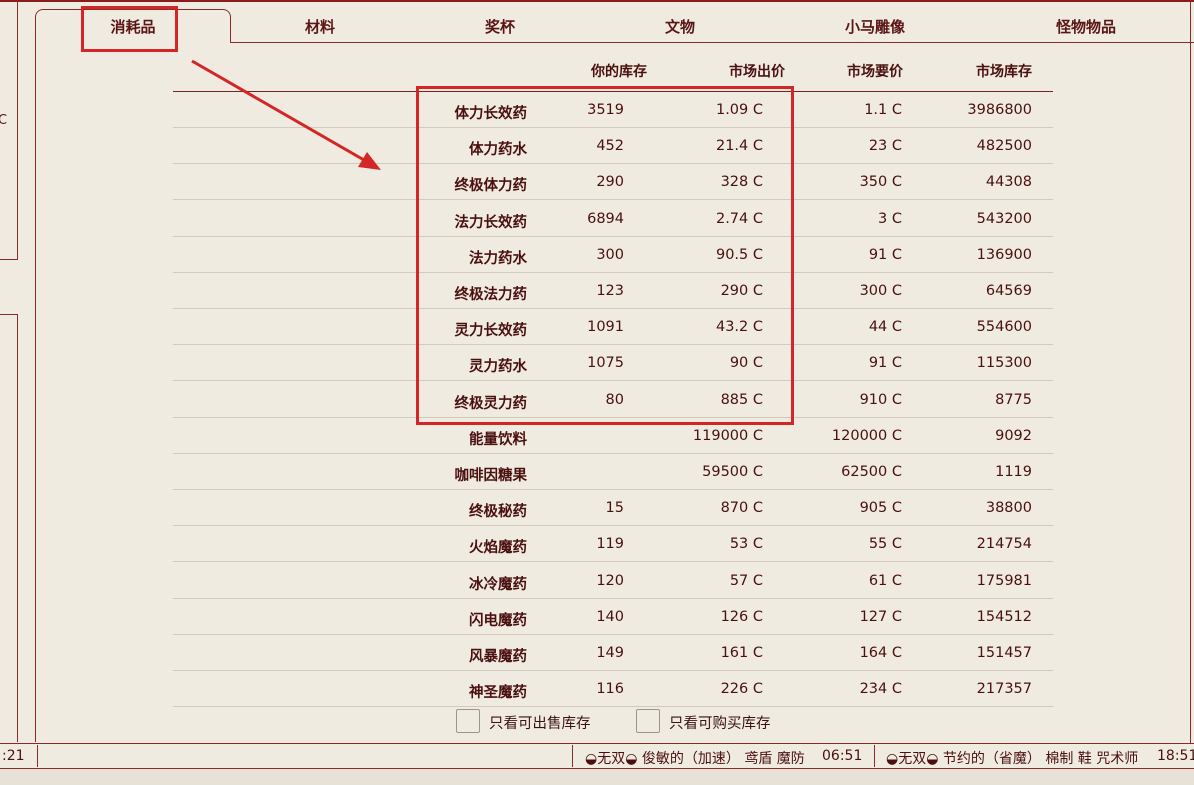 This screenshot has height=785, width=1194. I want to click on equipment-slot-2: ◒无双◒ 节约的（省魔） 棉制 鞋 咒术师, so click(1012, 758).